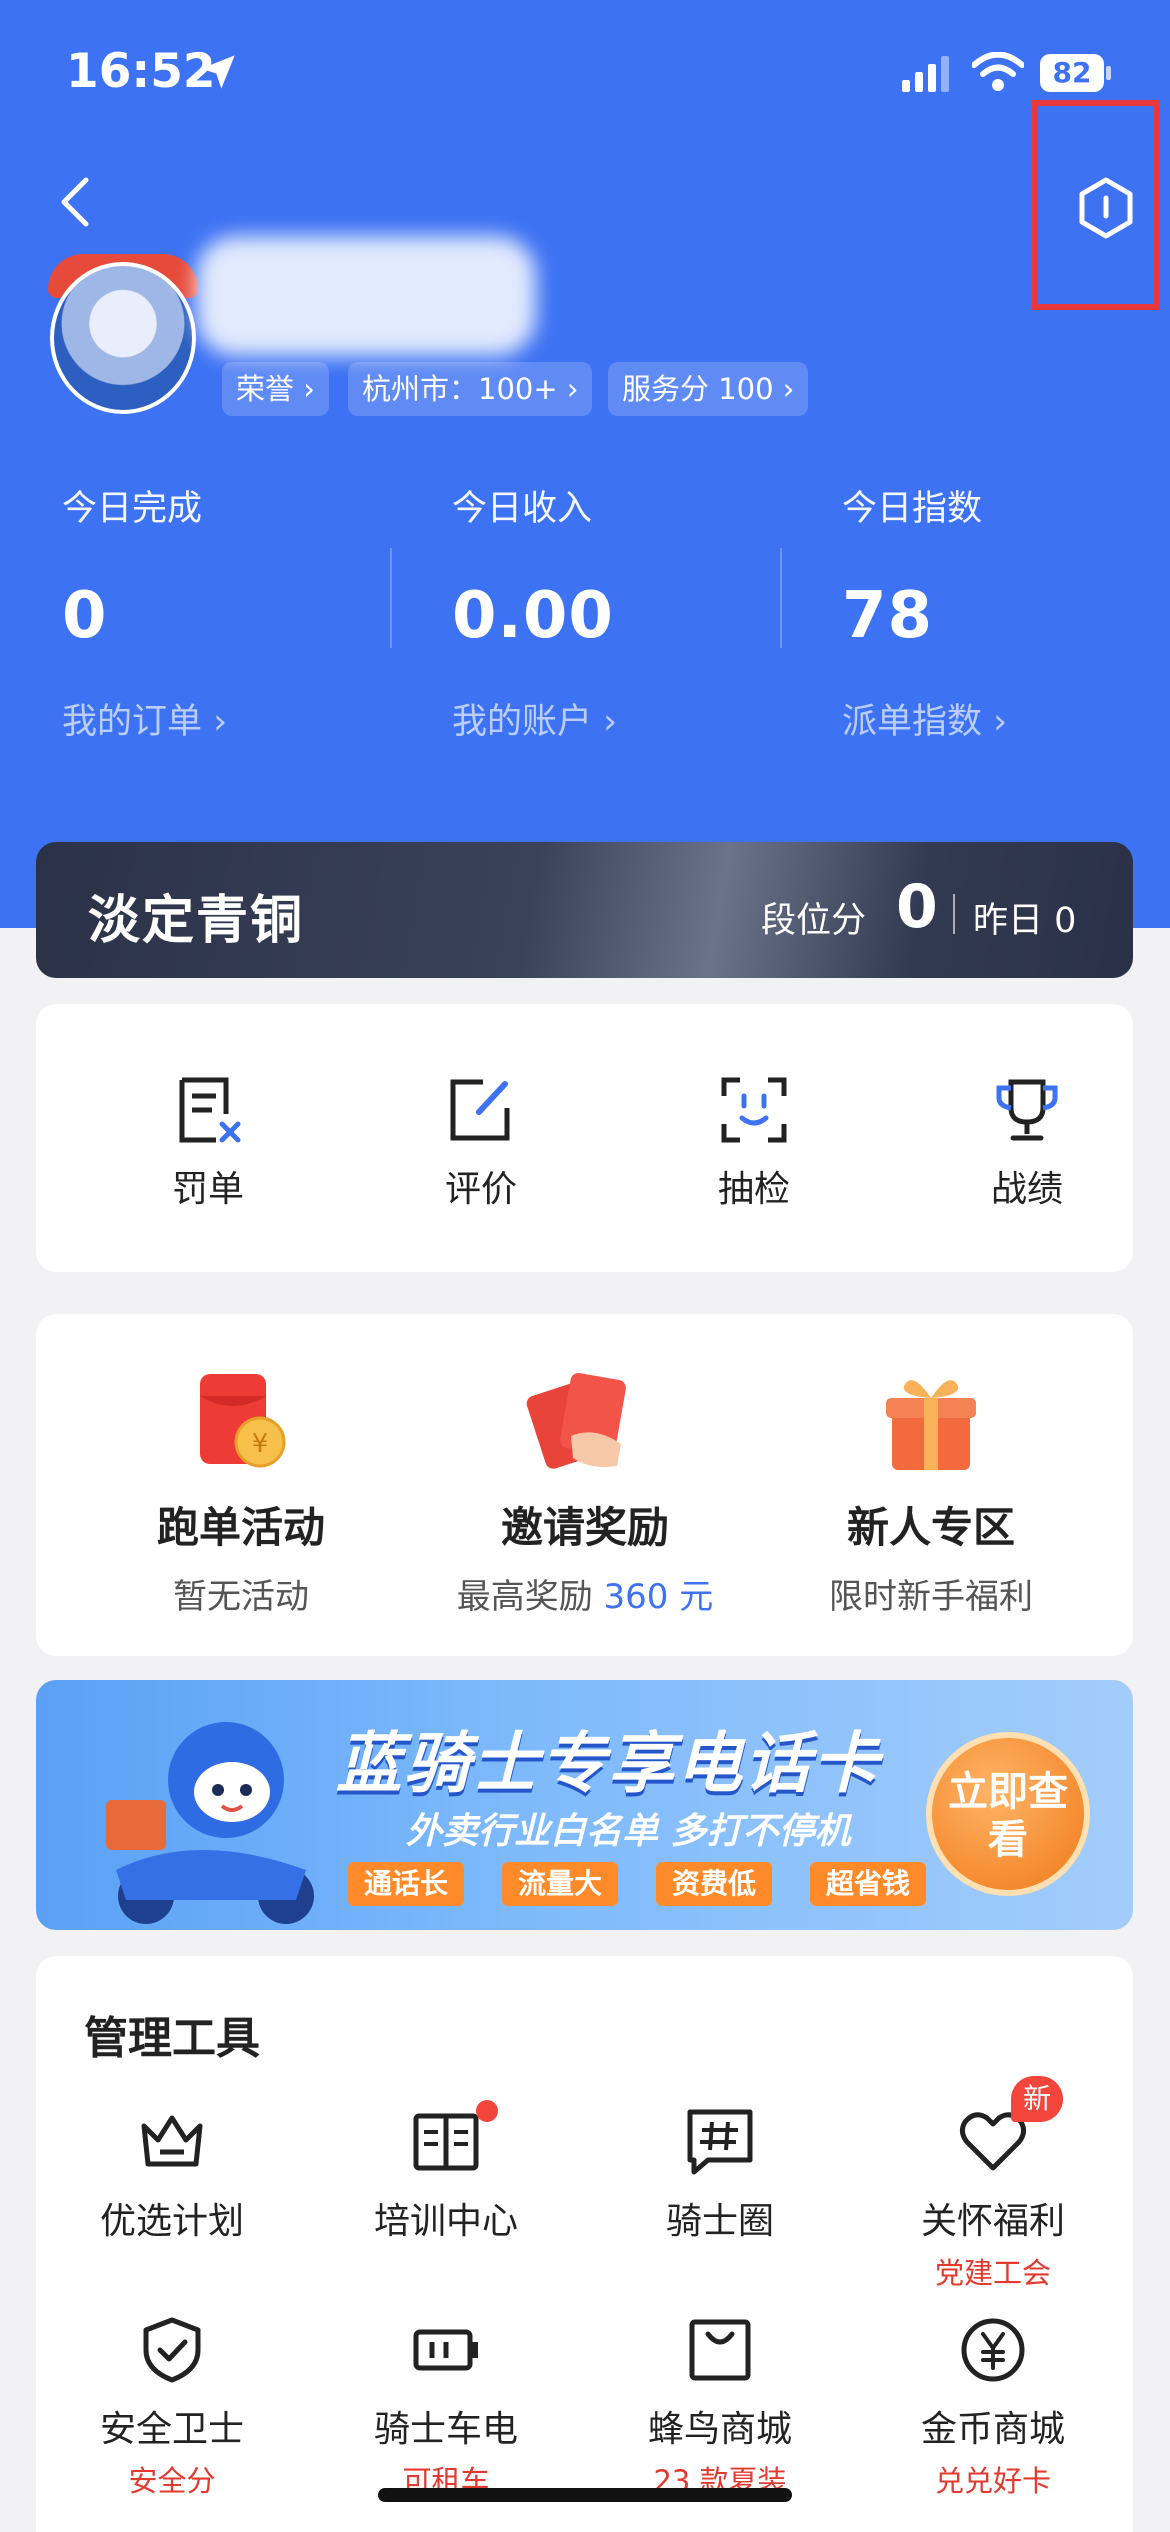 The image size is (1170, 2532). What do you see at coordinates (608, 1763) in the screenshot?
I see `banner-headline: 蓝骑士专享电话卡` at bounding box center [608, 1763].